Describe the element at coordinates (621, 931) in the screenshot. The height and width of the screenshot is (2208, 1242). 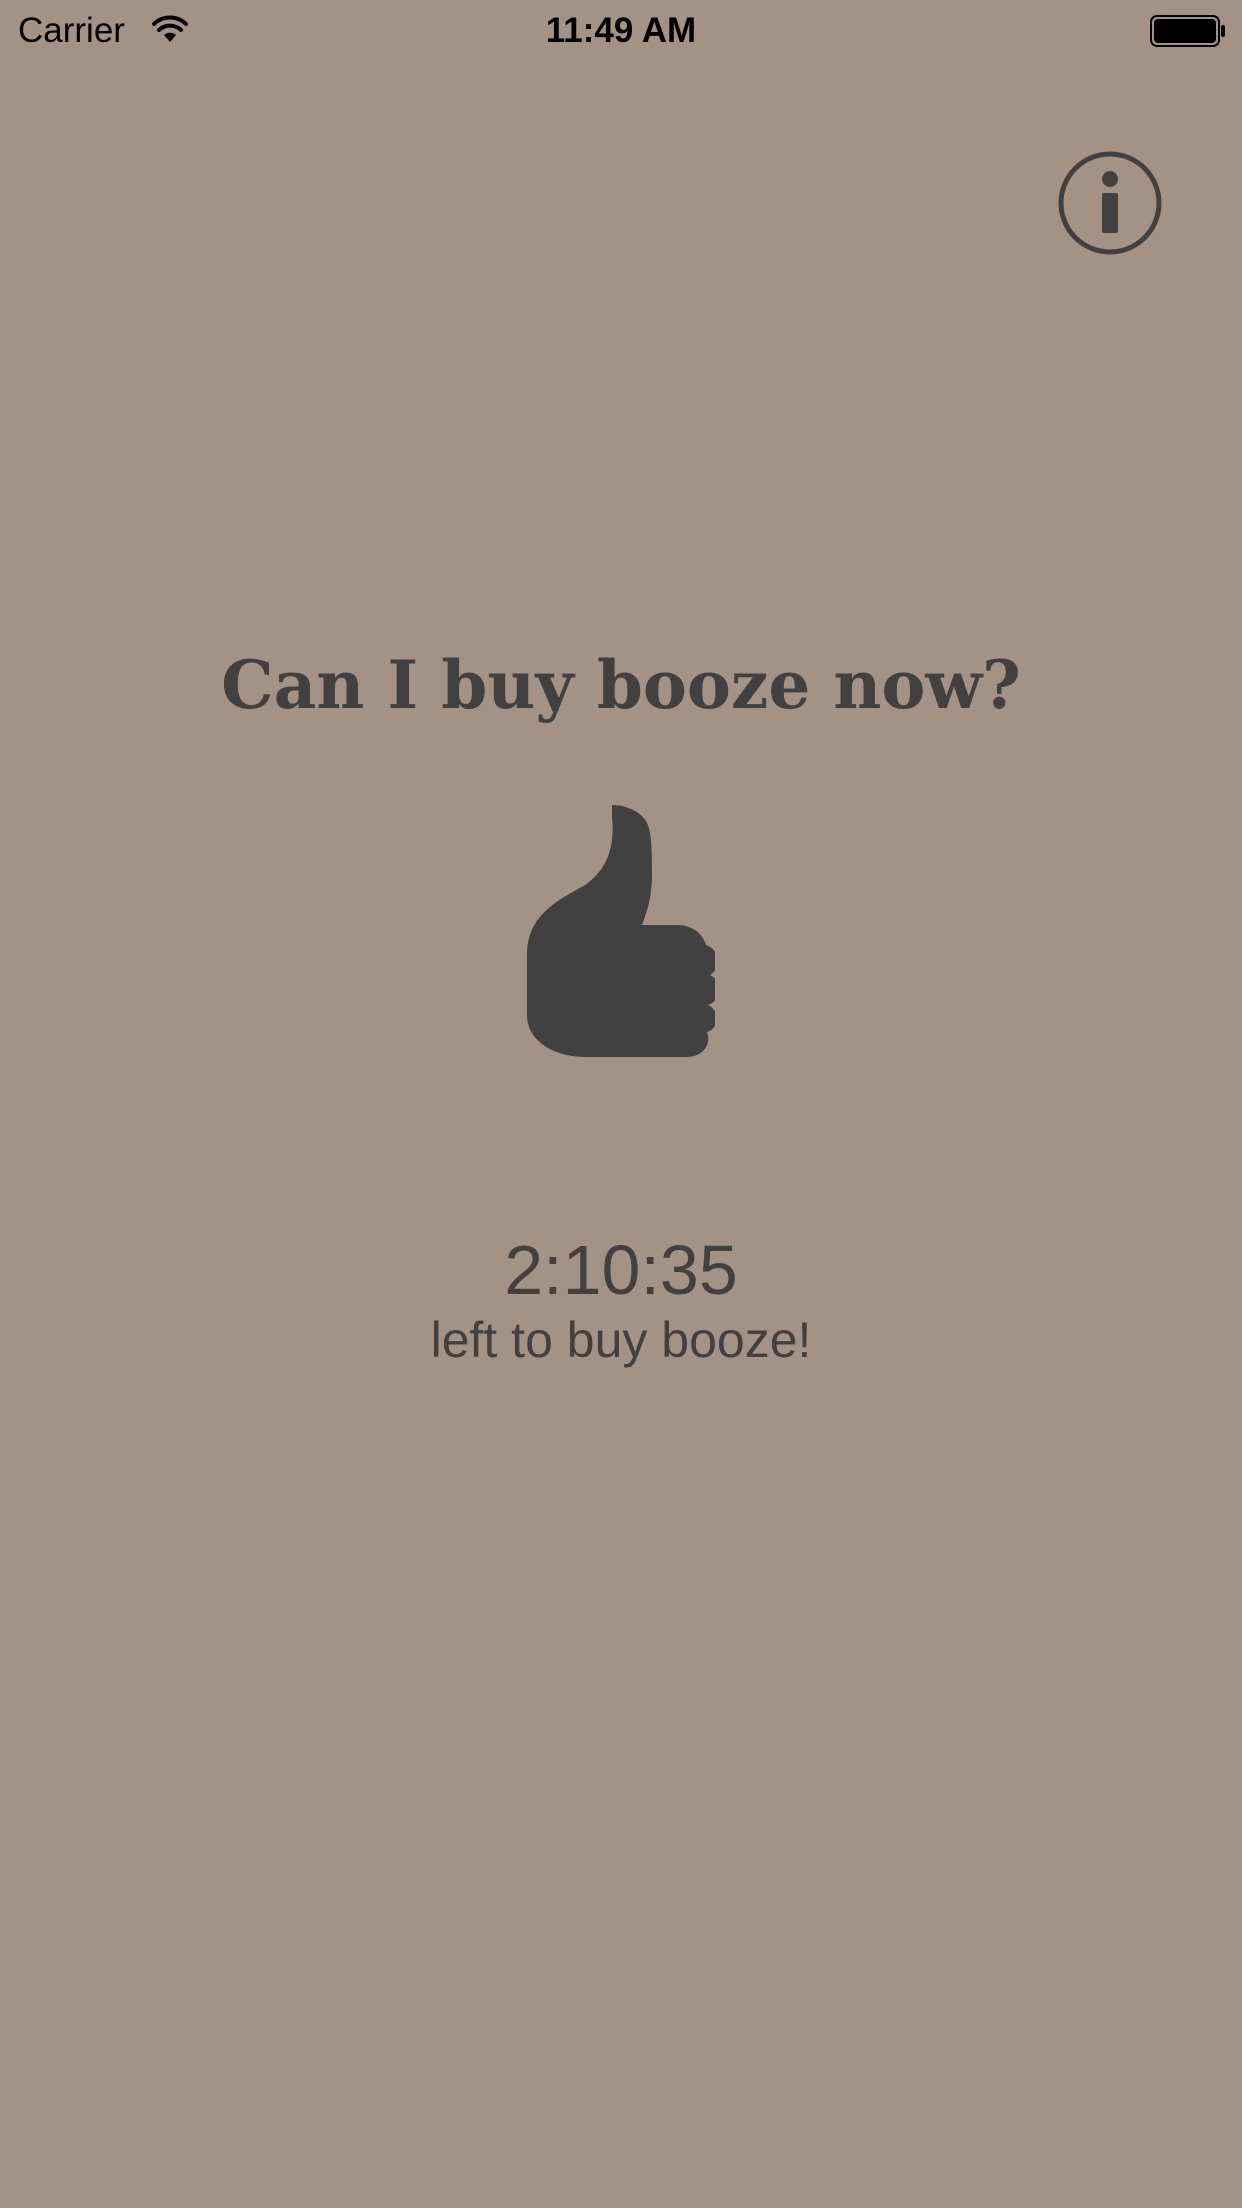
I see `thumbs-up-icon` at that location.